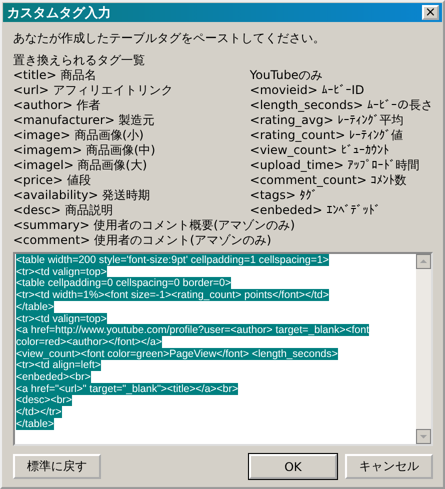 This screenshot has width=445, height=489. What do you see at coordinates (59, 13) in the screenshot?
I see `window-title: カスタムタグ入力` at bounding box center [59, 13].